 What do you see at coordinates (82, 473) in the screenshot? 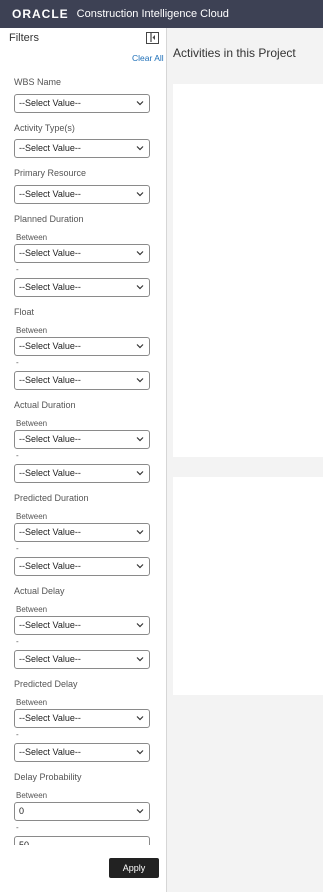
I see `actual-duration-to-select: --Select Value--` at bounding box center [82, 473].